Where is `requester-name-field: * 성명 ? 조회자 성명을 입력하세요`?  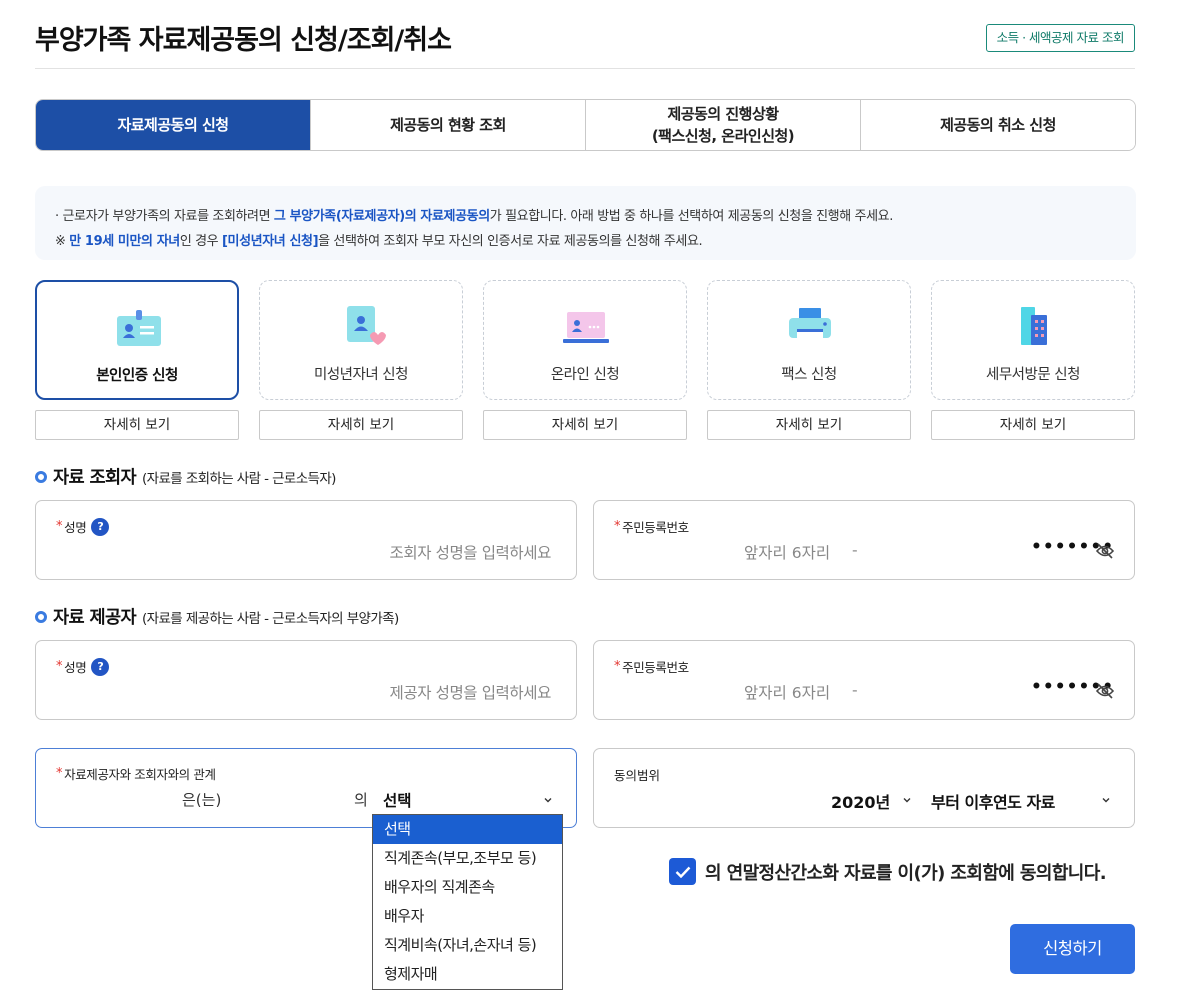 requester-name-field: * 성명 ? 조회자 성명을 입력하세요 is located at coordinates (306, 540).